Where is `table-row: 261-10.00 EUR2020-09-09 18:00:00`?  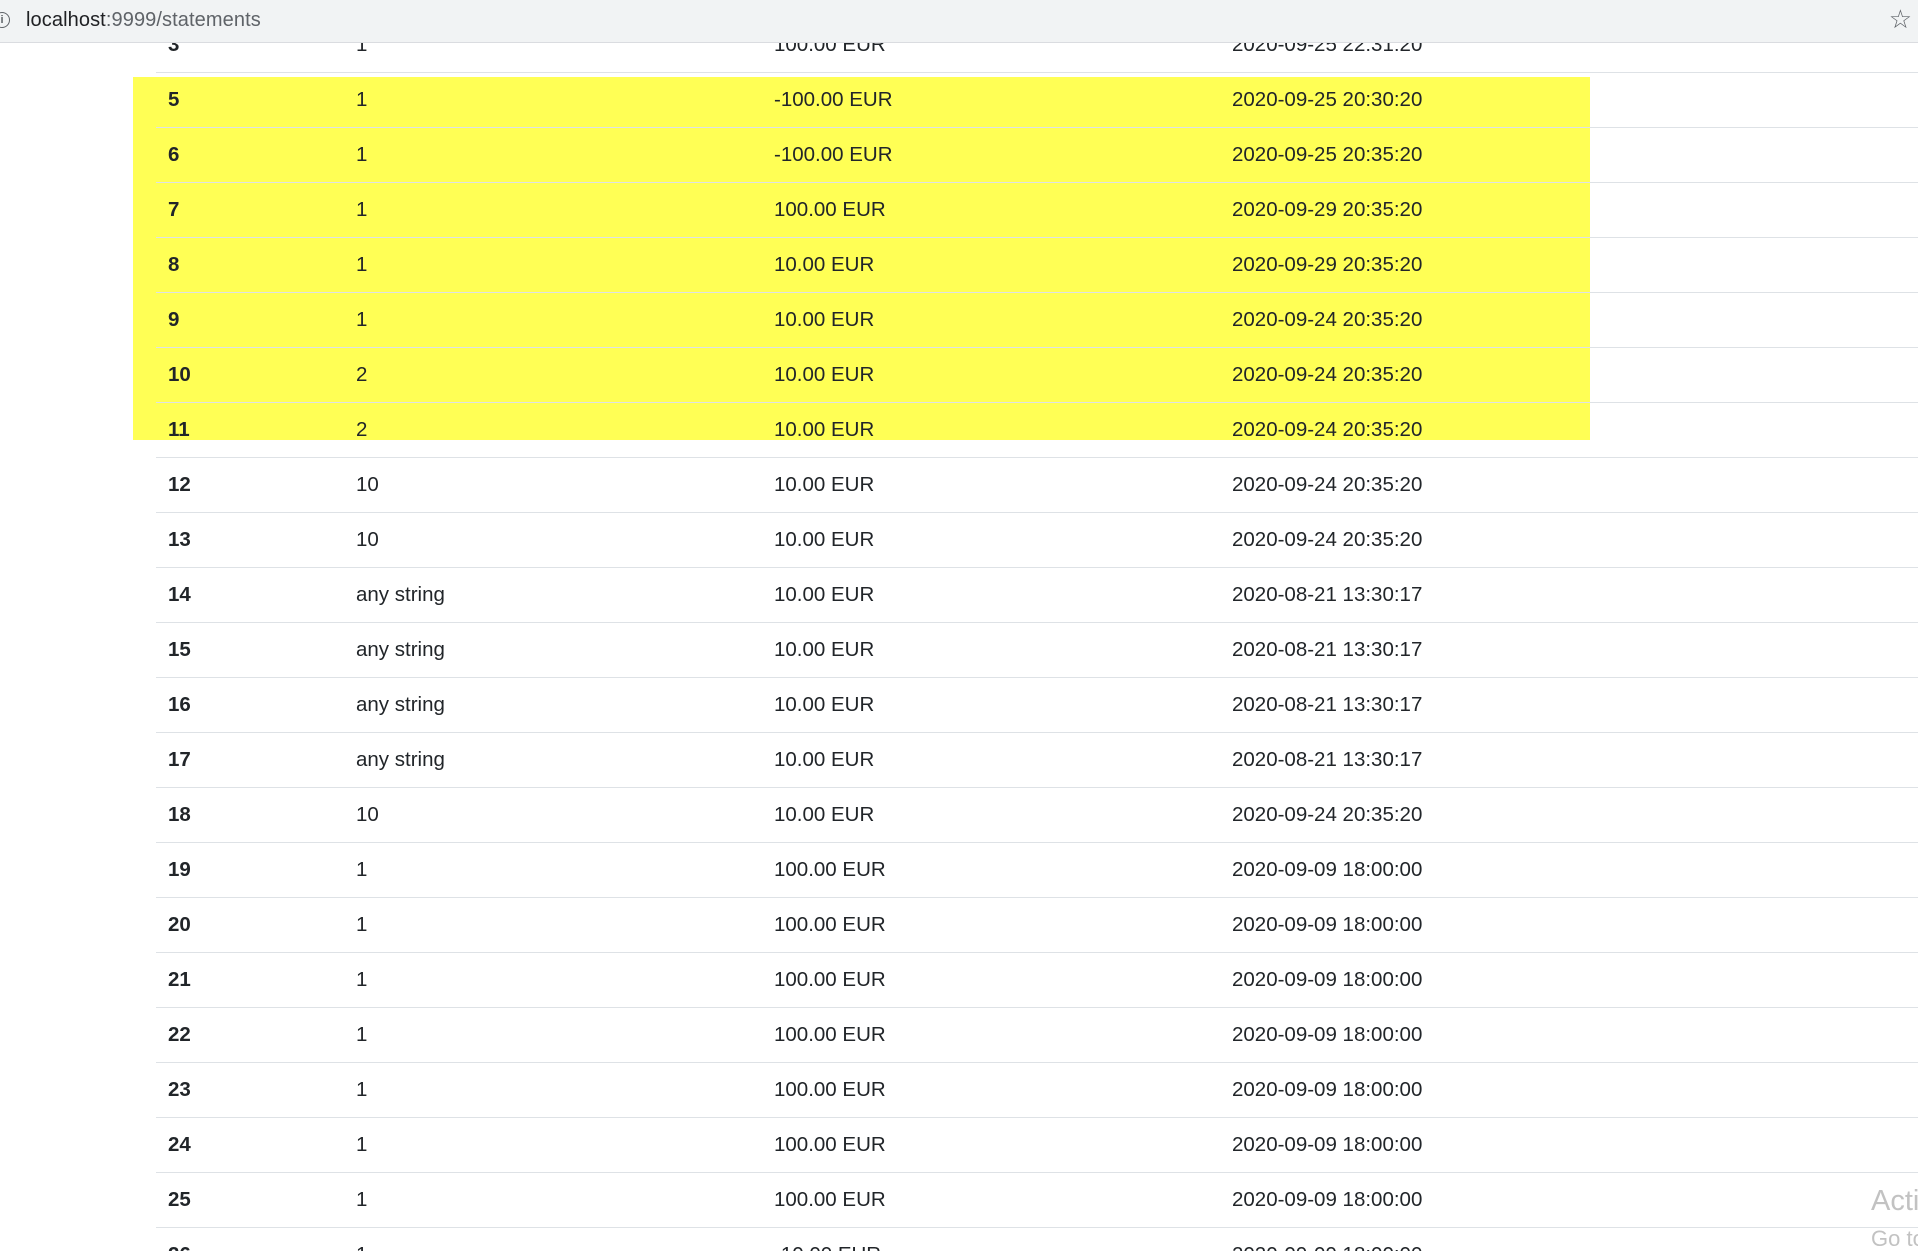
table-row: 261-10.00 EUR2020-09-09 18:00:00 is located at coordinates (1037, 1239).